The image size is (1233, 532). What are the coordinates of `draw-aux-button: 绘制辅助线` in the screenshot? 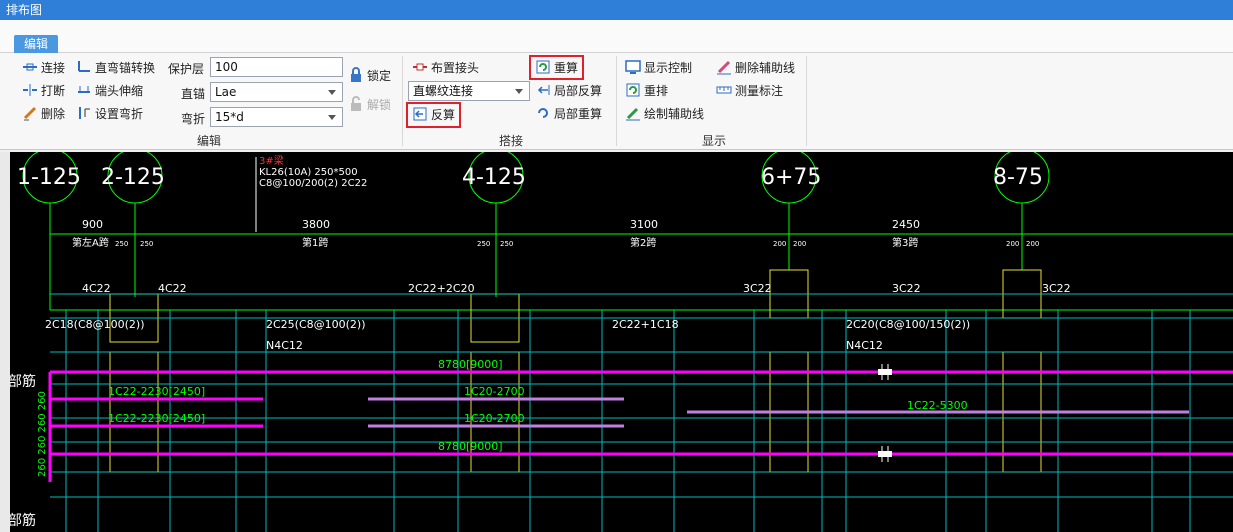 It's located at (664, 113).